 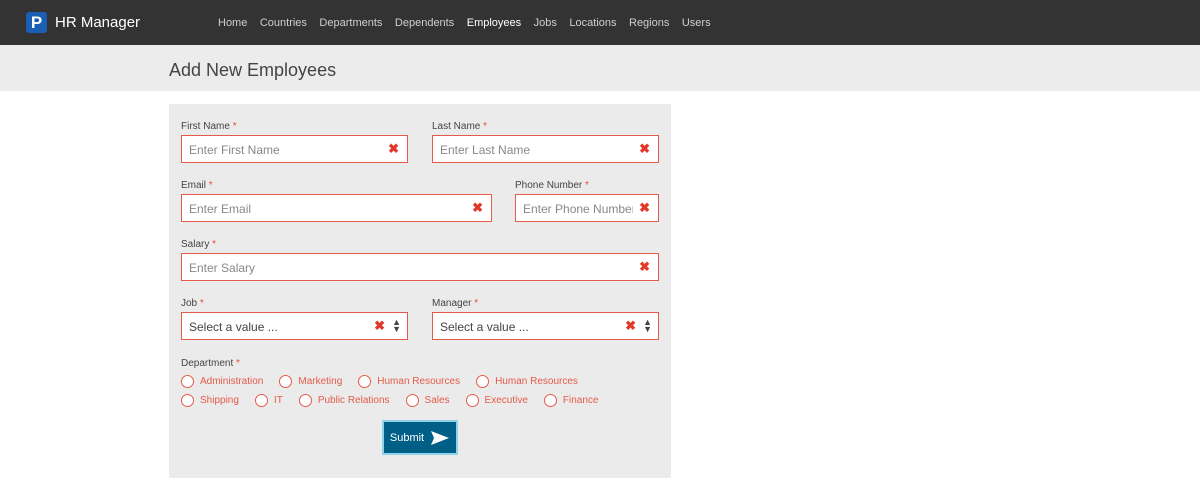 What do you see at coordinates (649, 23) in the screenshot?
I see `nav-regions: Regions` at bounding box center [649, 23].